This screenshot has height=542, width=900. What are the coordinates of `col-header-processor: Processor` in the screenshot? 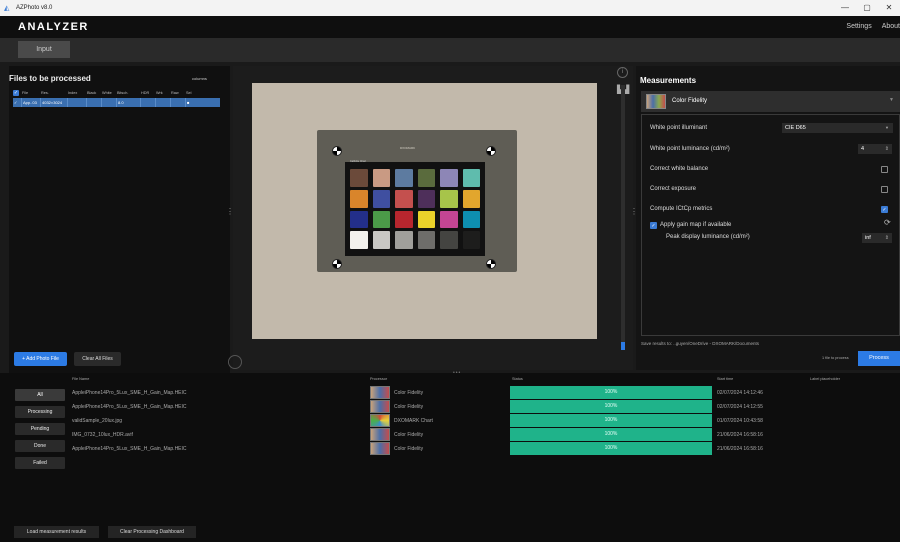 It's located at (378, 380).